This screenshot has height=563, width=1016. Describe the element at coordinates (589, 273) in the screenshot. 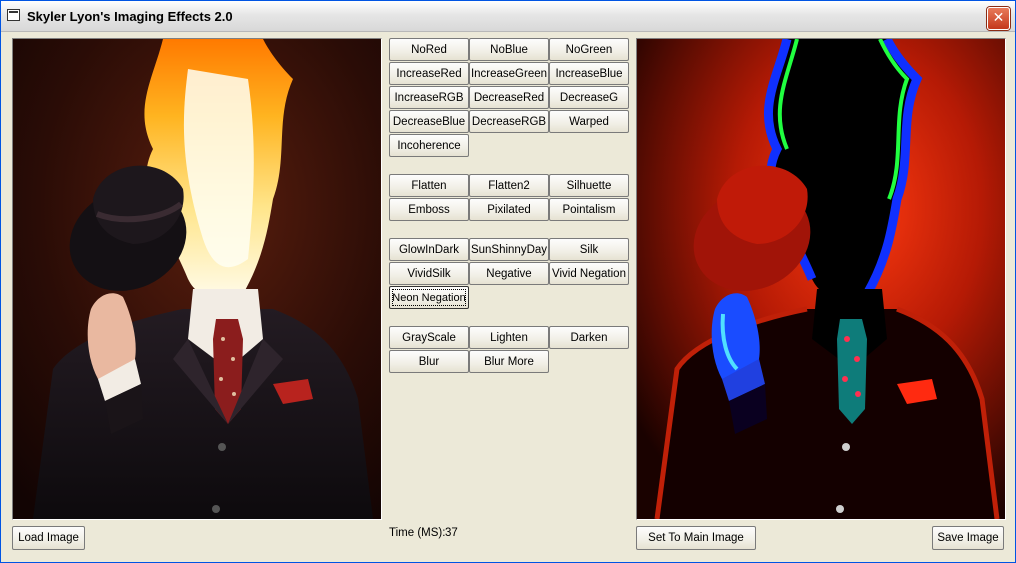

I see `effect-button: Vivid Negation` at that location.